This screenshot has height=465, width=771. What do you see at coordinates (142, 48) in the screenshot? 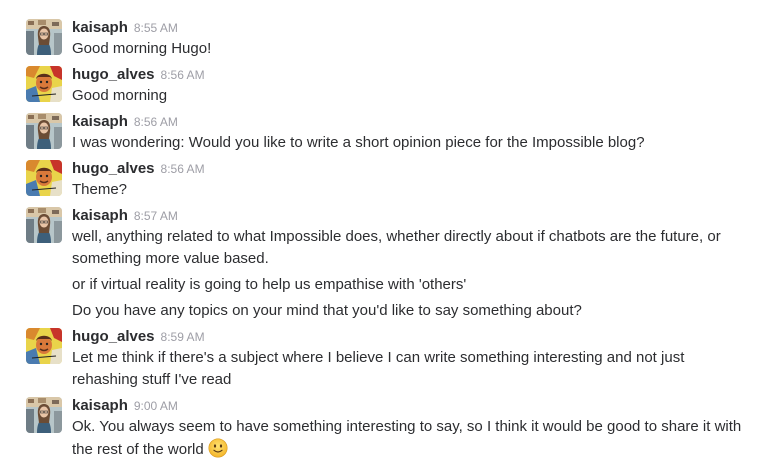
I see `message-text: Good morning Hugo!` at bounding box center [142, 48].